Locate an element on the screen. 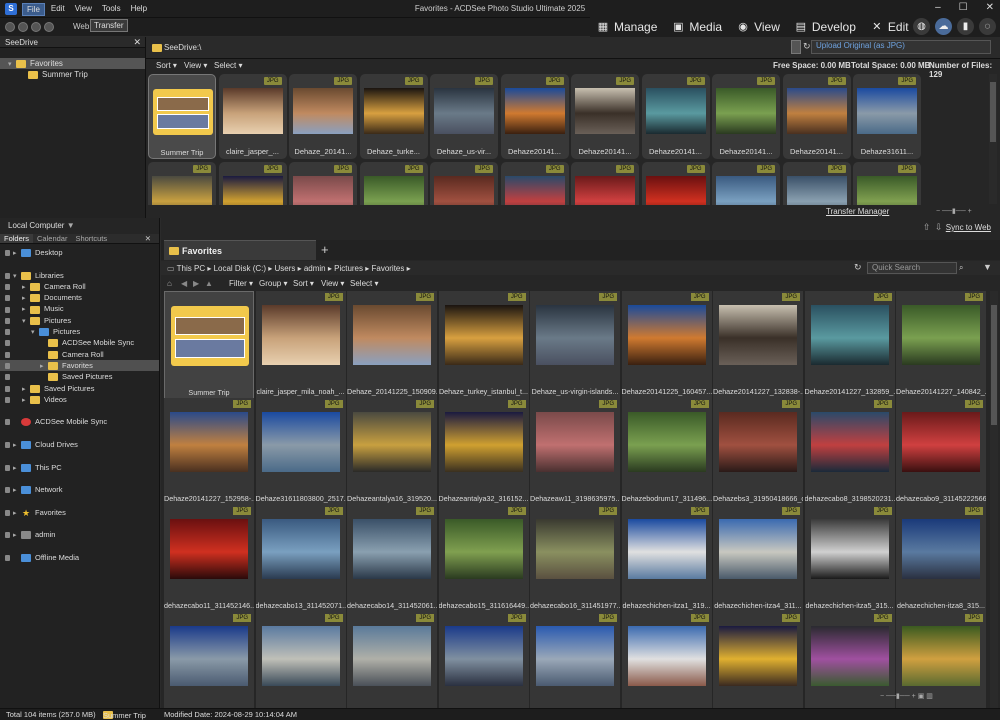 This screenshot has height=720, width=1000. tab-calendar: Calendar is located at coordinates (52, 238).